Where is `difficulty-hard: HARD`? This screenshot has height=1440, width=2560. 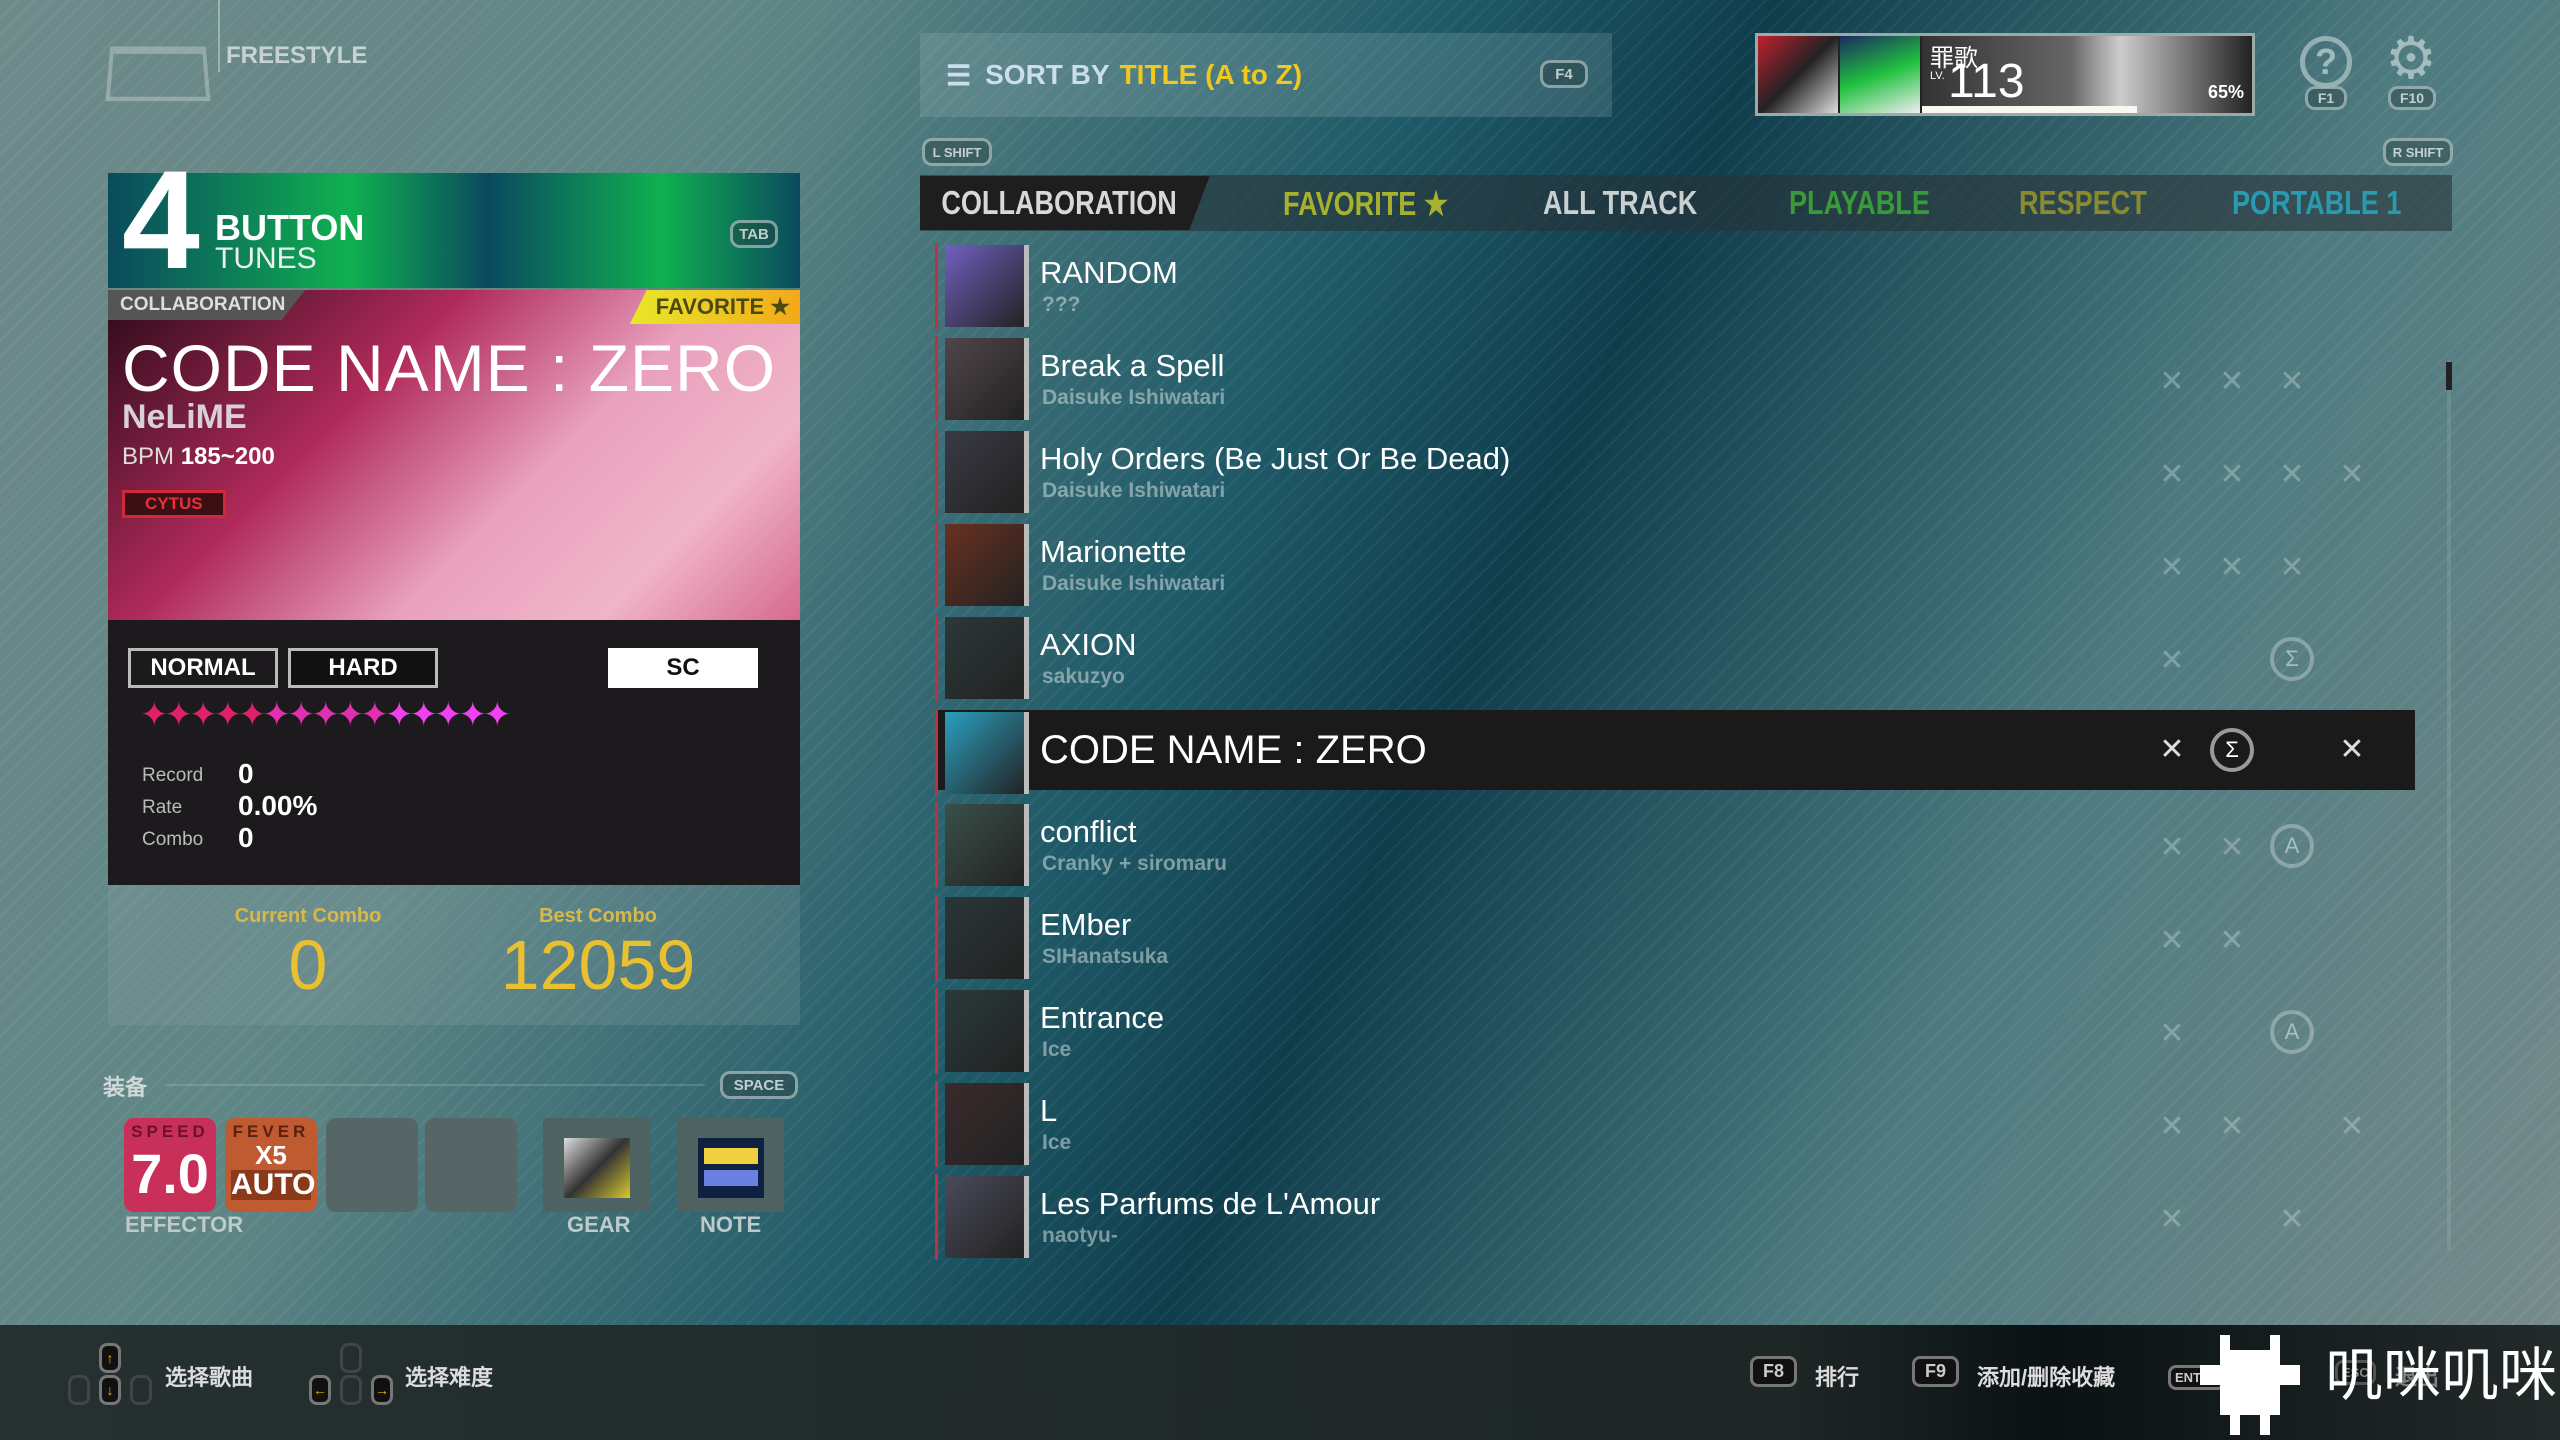 difficulty-hard: HARD is located at coordinates (363, 668).